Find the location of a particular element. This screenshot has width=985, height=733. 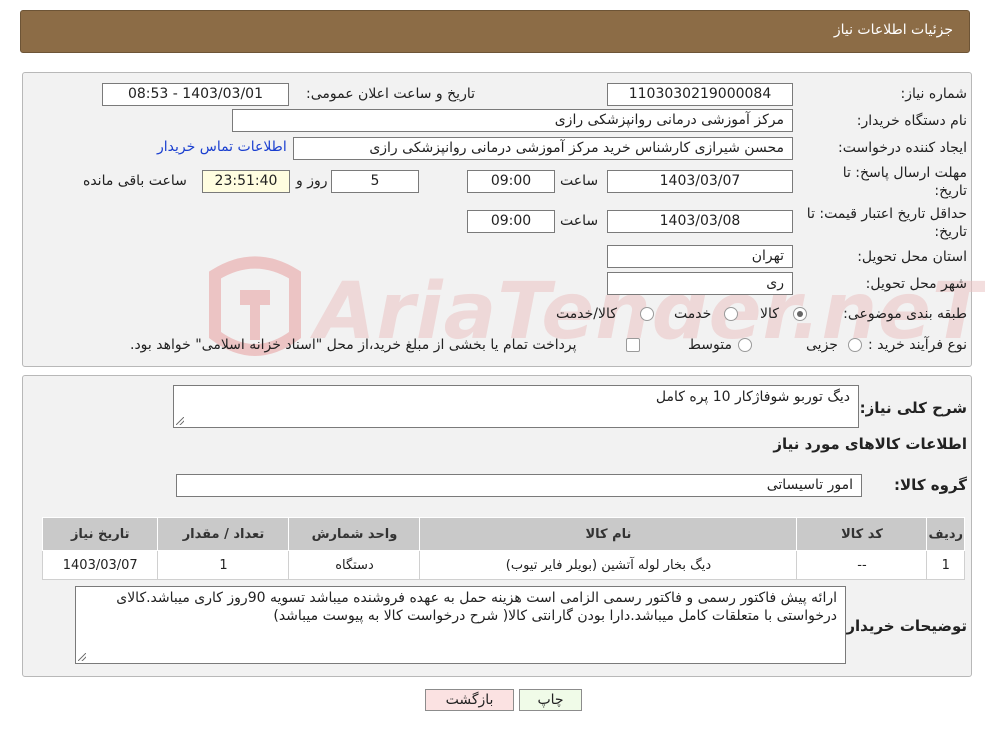

price-validity-date-field: 1403/03/08 is located at coordinates (700, 221).